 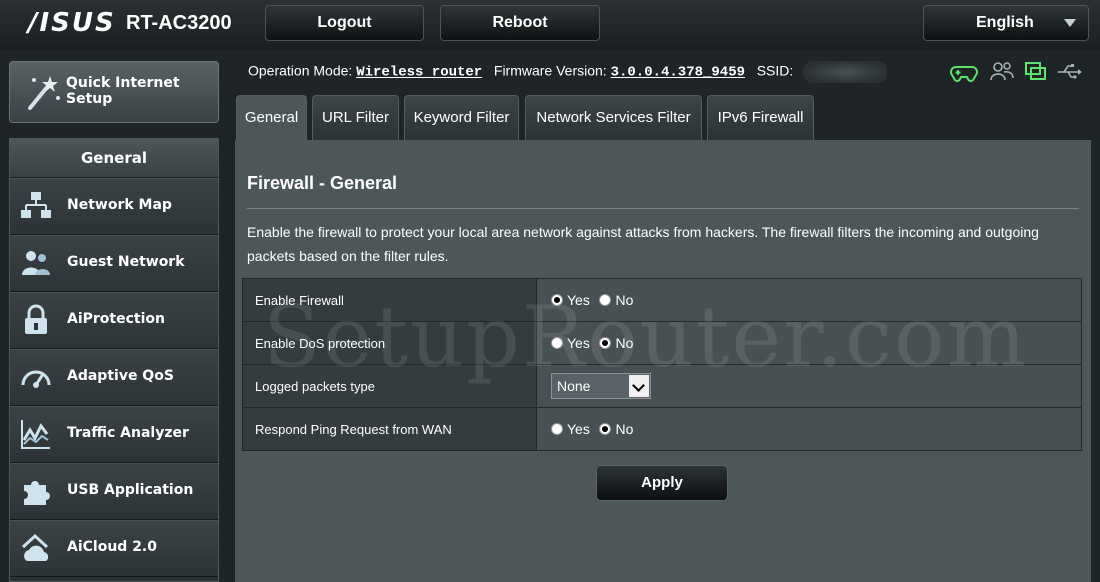 I want to click on enable-firewall-label: Enable Firewall, so click(x=389, y=300).